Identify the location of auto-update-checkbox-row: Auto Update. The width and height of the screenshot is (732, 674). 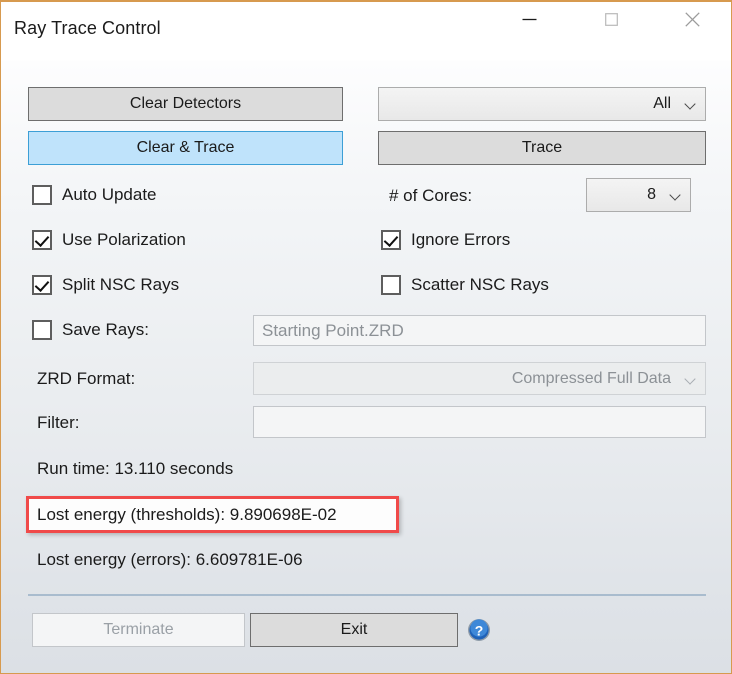
(94, 195).